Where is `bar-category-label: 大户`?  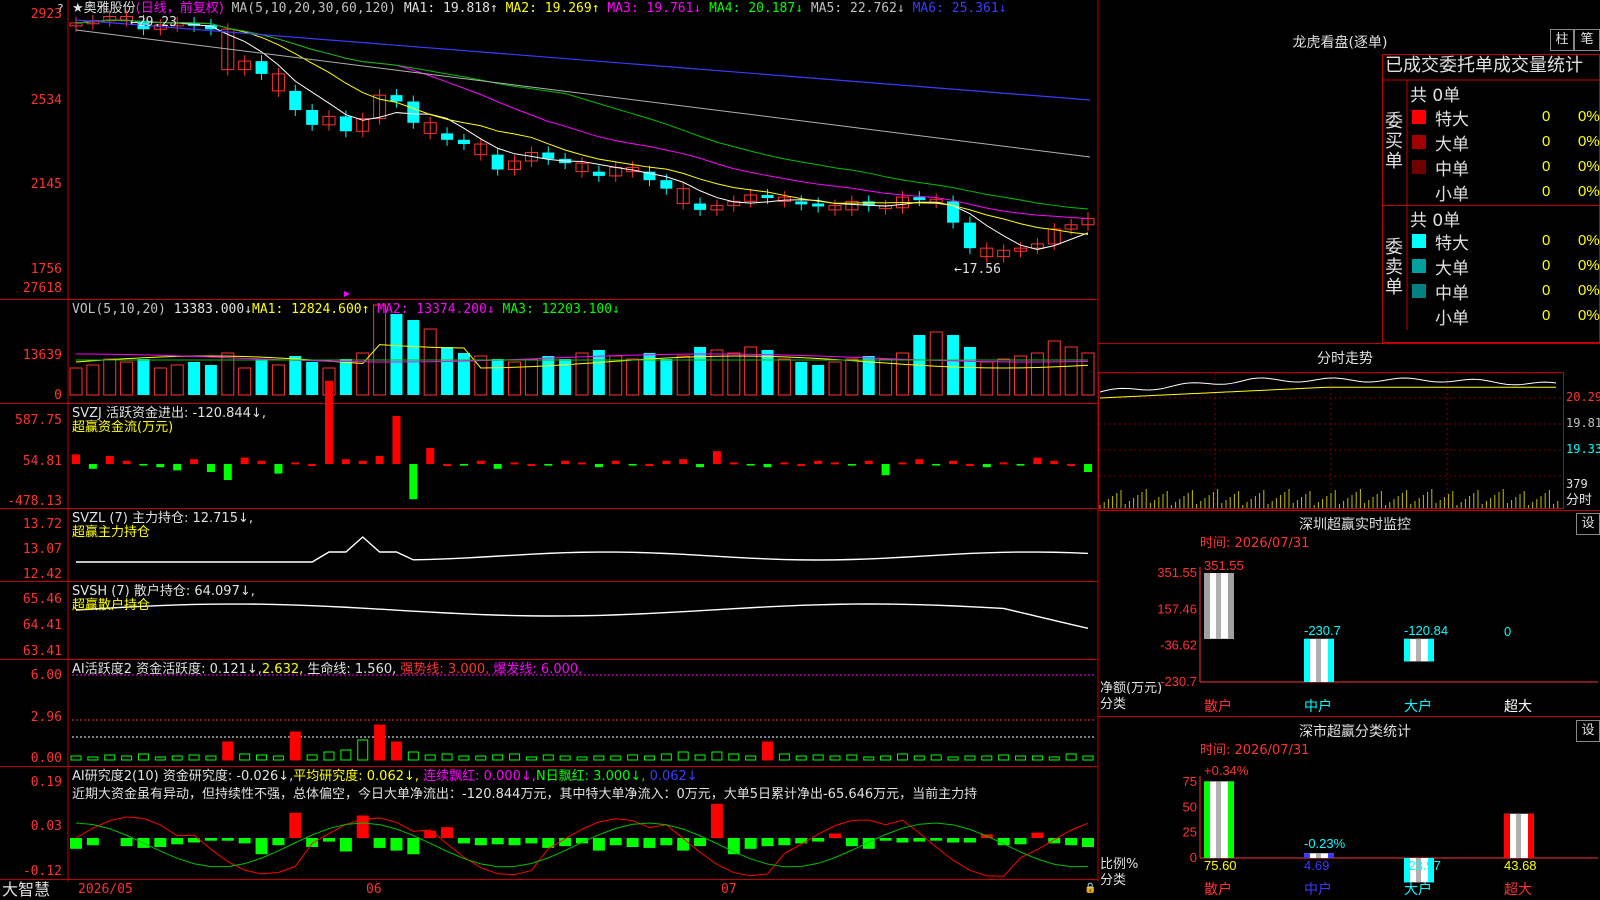
bar-category-label: 大户 is located at coordinates (1418, 889).